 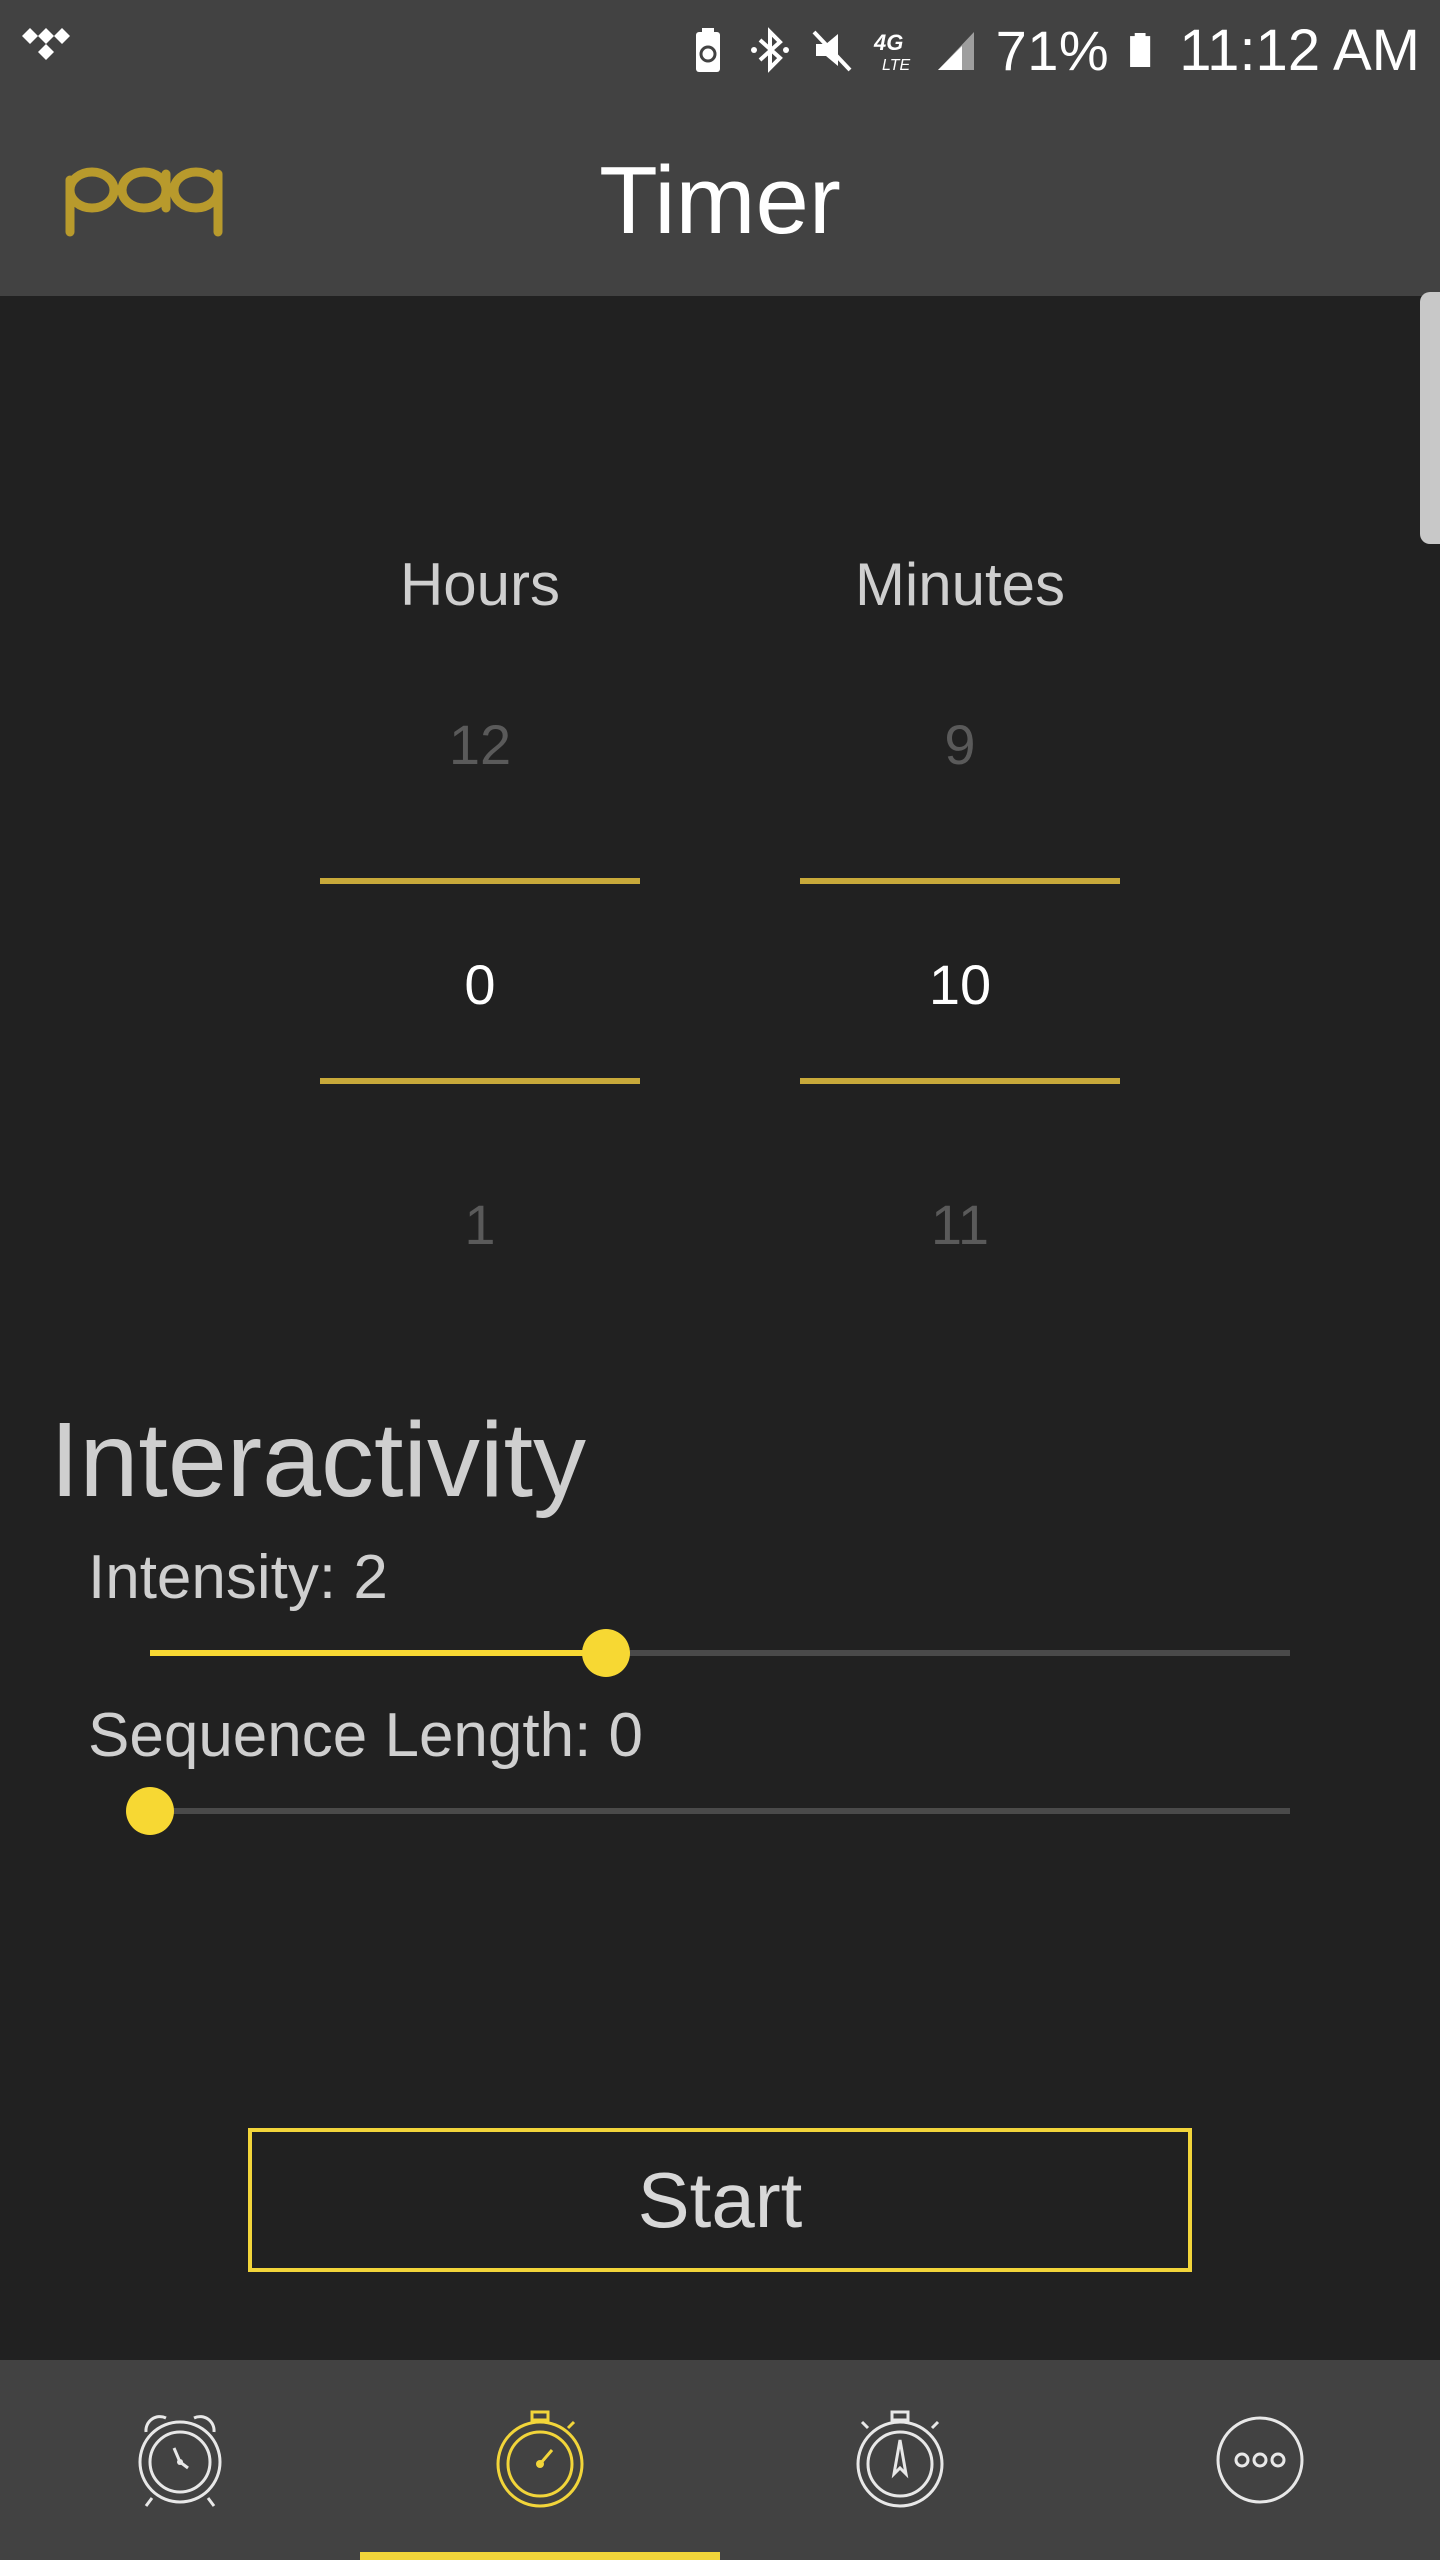 I want to click on hours-top-divider, so click(x=480, y=881).